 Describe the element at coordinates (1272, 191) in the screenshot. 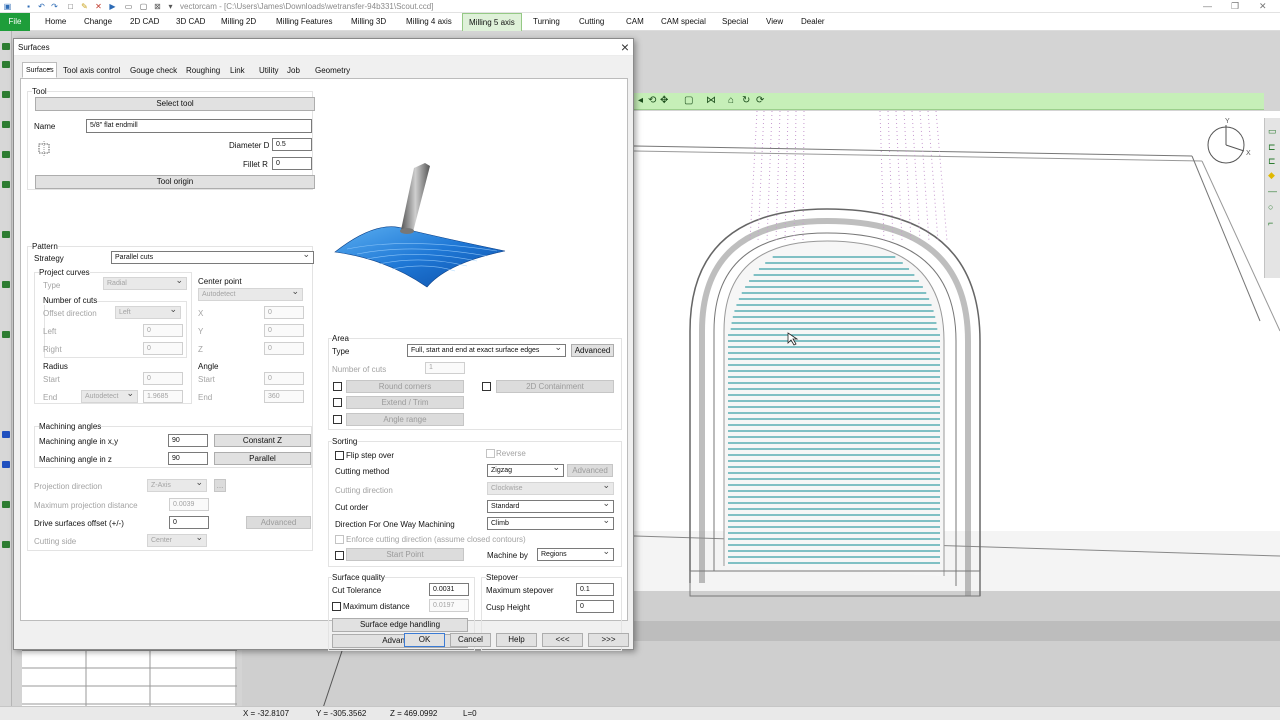

I see `dash-icon: —` at that location.